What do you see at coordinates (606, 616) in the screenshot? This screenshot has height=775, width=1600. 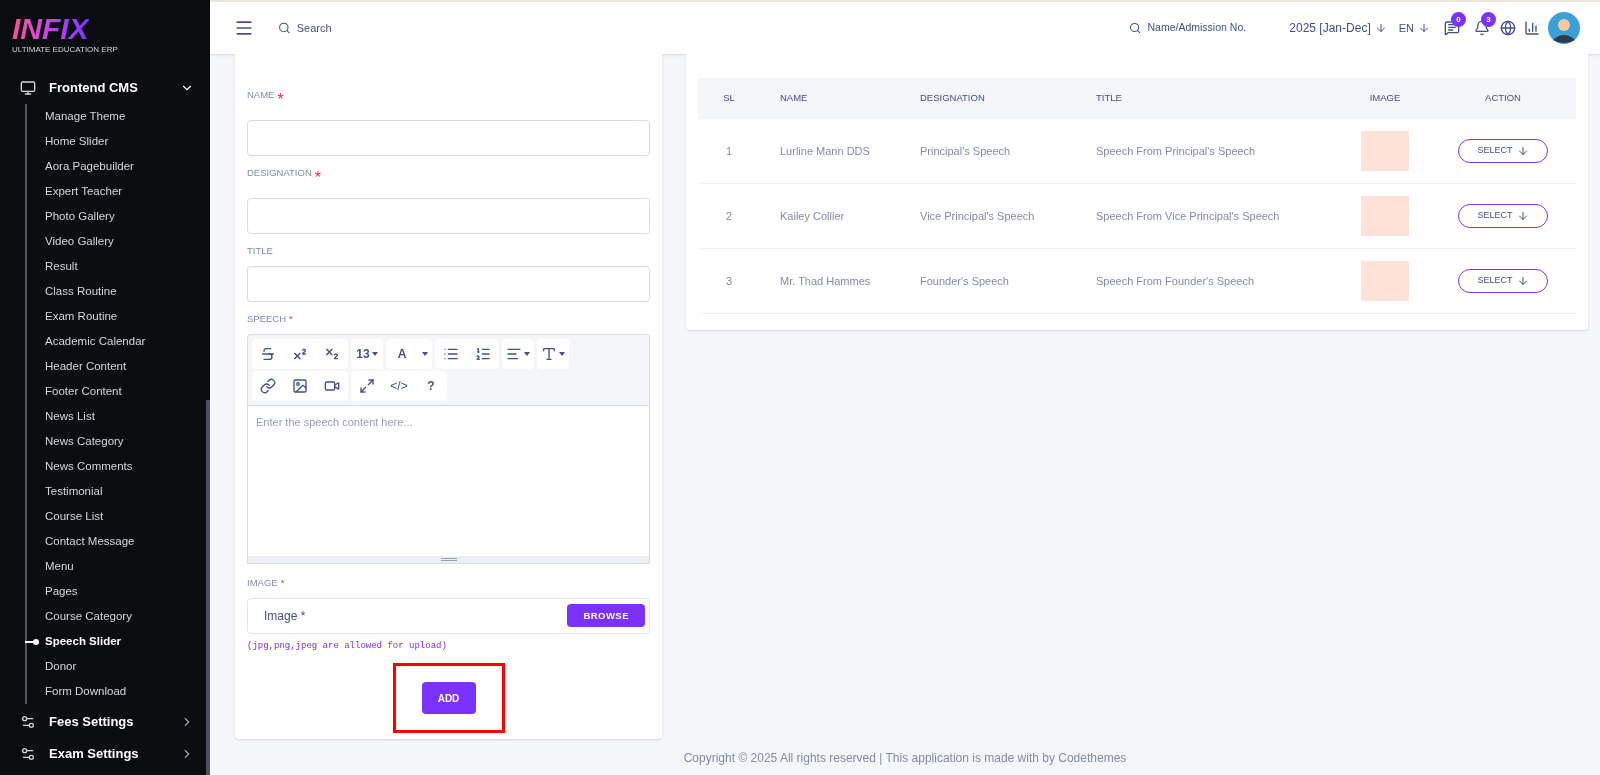 I see `browse-button: BROWSE` at bounding box center [606, 616].